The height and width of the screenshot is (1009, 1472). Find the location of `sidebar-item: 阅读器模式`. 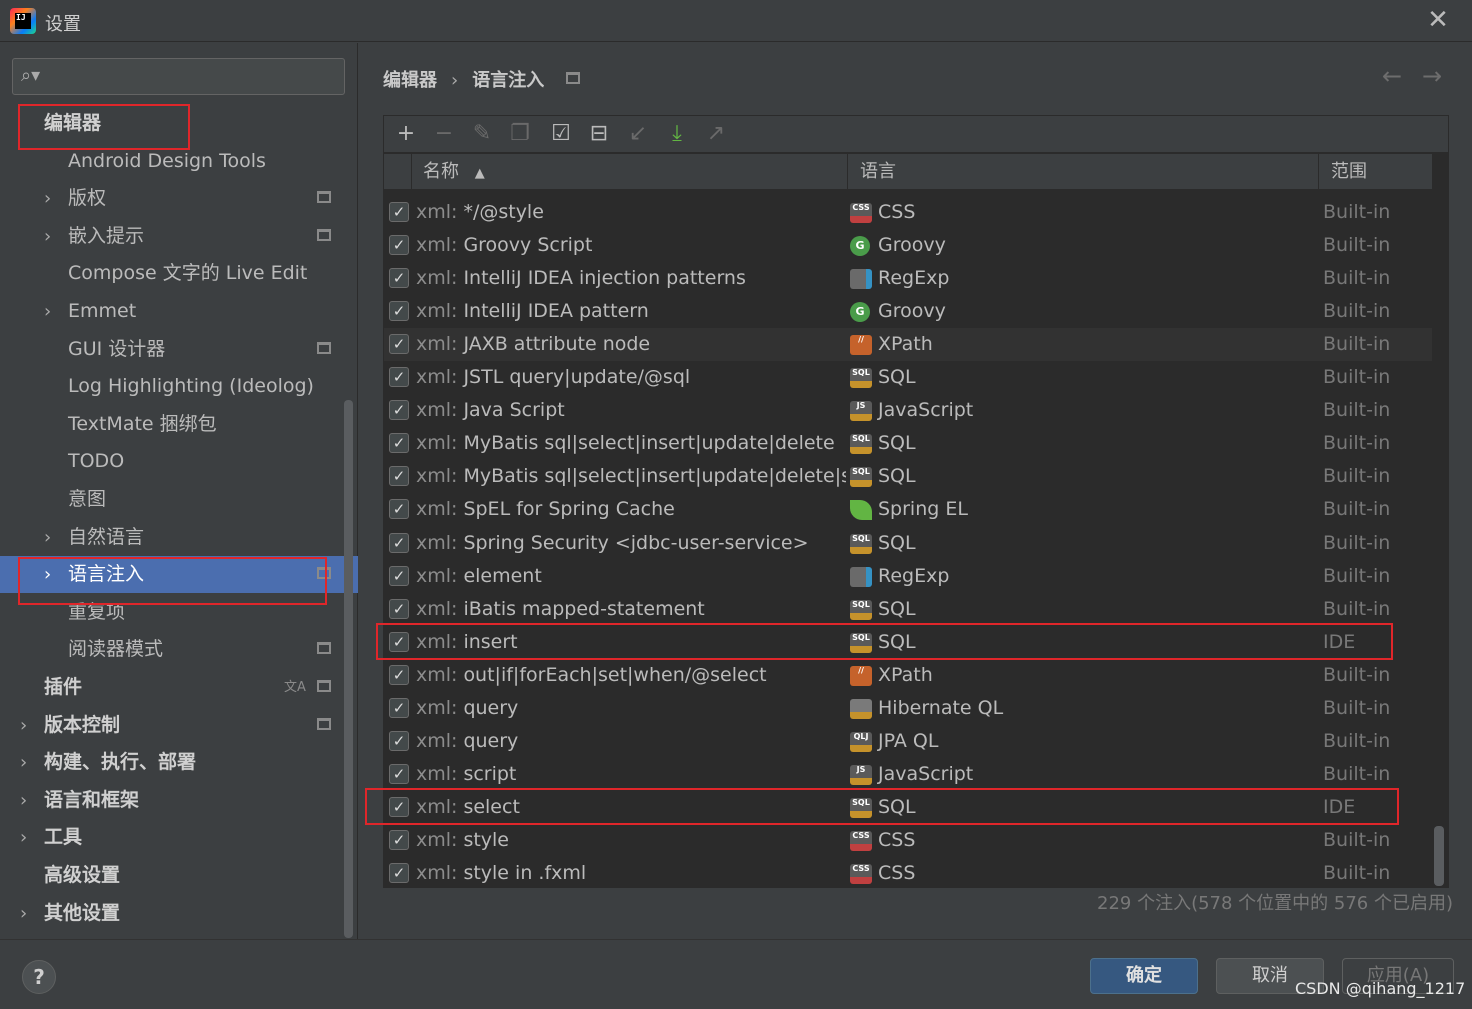

sidebar-item: 阅读器模式 is located at coordinates (172, 649).